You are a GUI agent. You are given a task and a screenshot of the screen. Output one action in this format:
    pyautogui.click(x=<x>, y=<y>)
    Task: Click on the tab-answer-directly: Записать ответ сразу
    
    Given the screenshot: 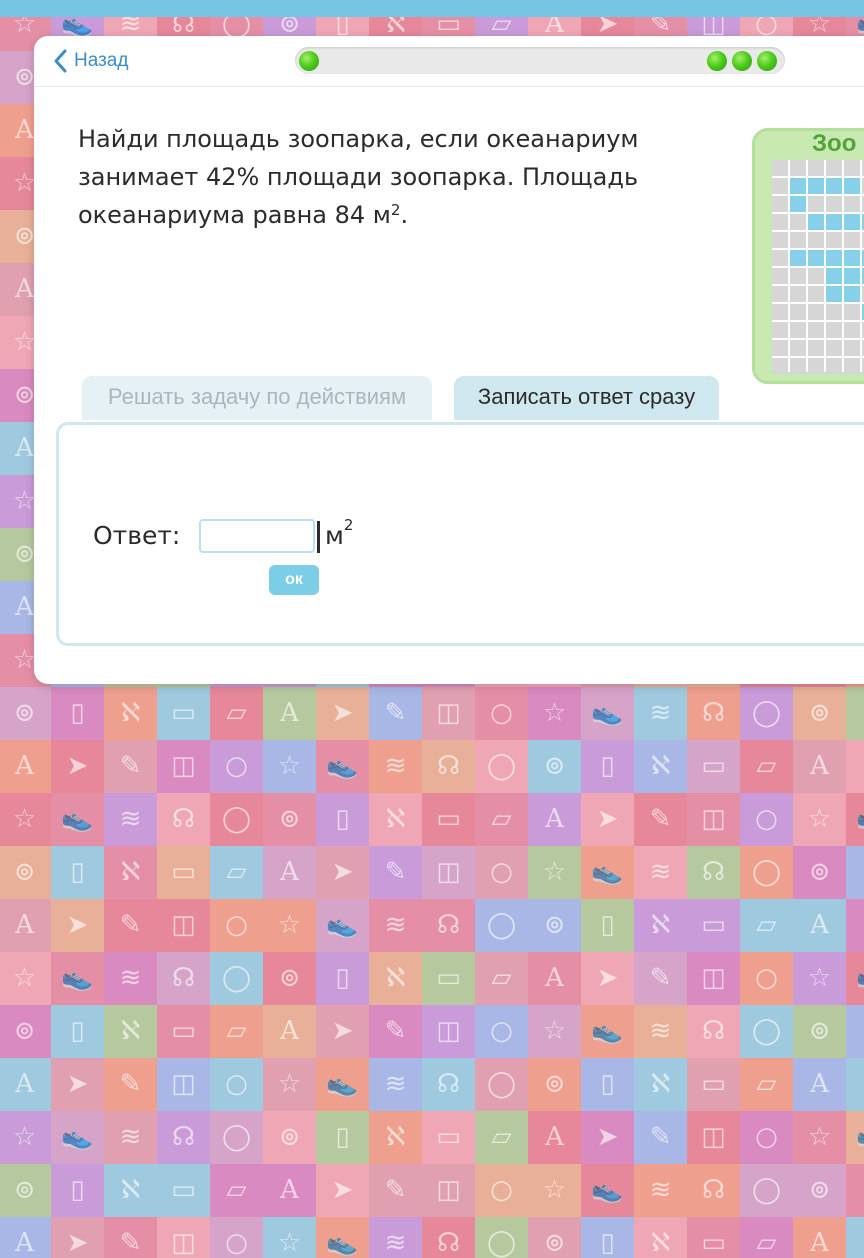 What is the action you would take?
    pyautogui.click(x=586, y=398)
    